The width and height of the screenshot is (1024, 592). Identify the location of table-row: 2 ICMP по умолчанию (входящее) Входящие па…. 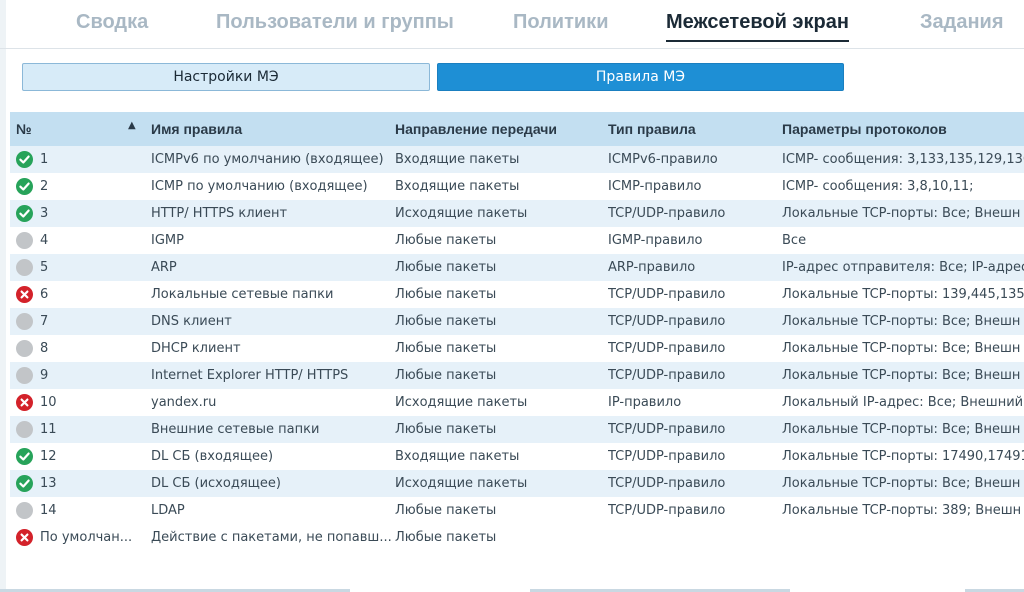
(517, 186).